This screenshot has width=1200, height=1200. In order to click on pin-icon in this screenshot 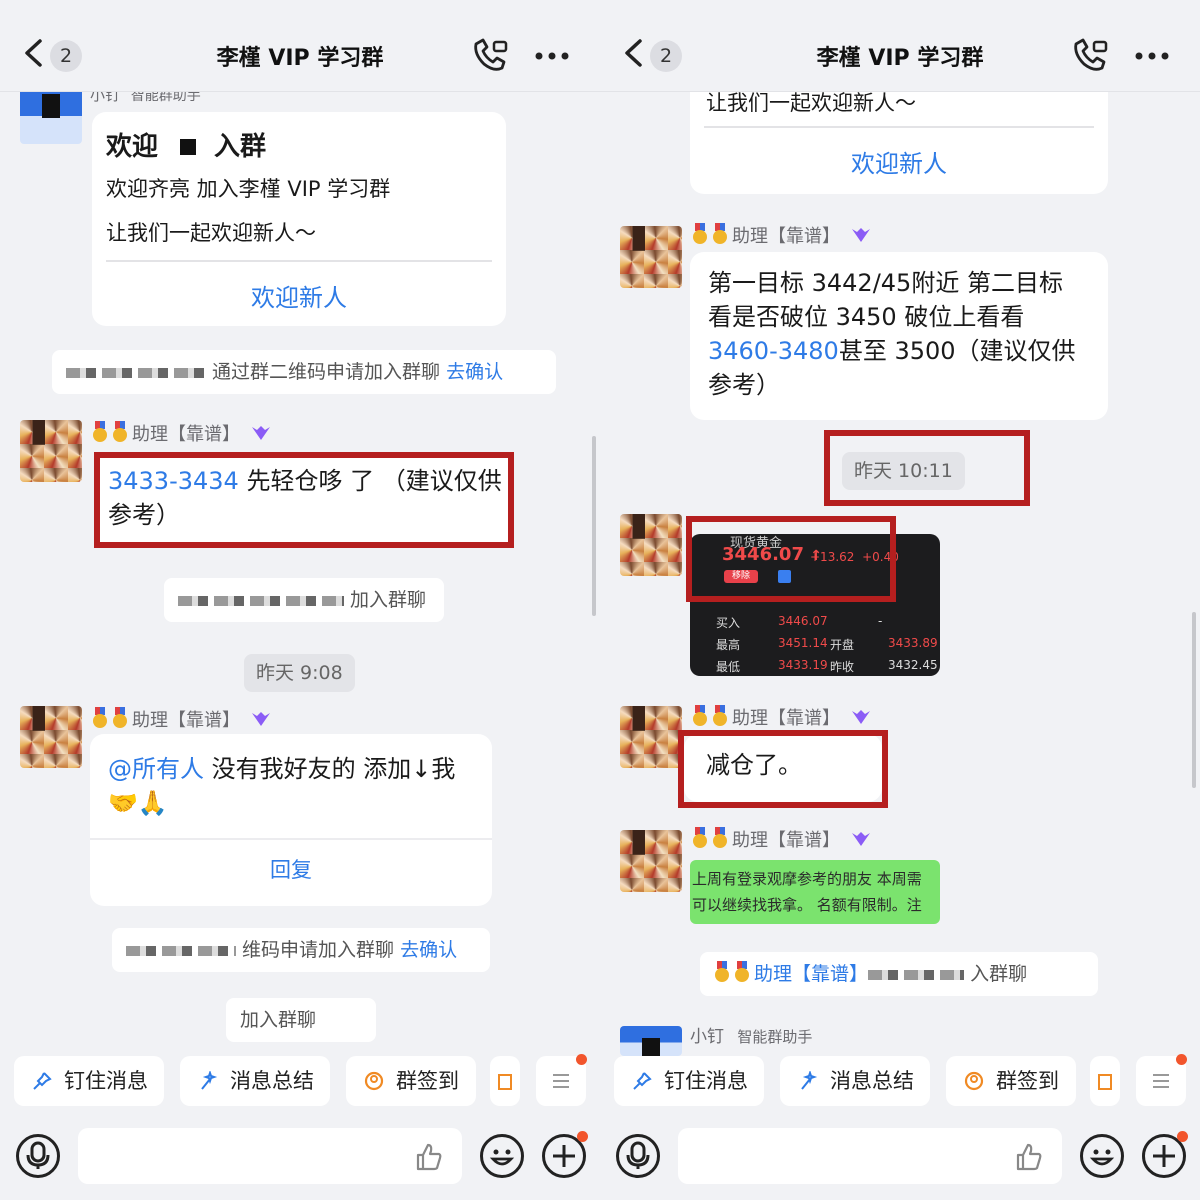, I will do `click(642, 1081)`.